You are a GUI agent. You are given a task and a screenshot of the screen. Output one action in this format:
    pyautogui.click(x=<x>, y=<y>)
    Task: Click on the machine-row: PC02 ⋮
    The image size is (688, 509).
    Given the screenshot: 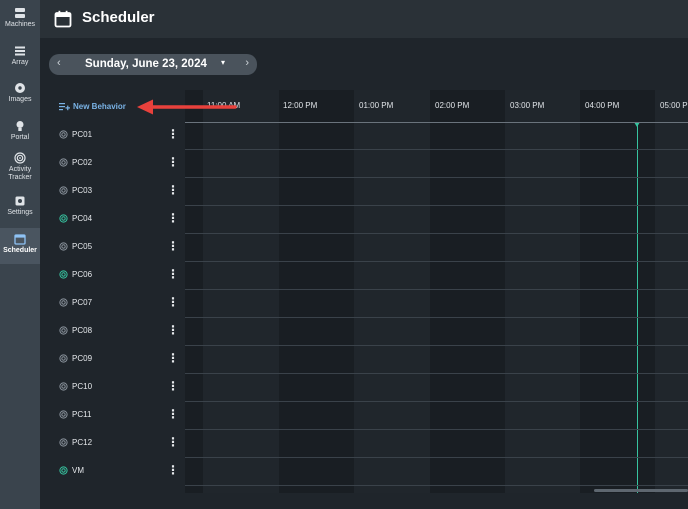 What is the action you would take?
    pyautogui.click(x=368, y=164)
    